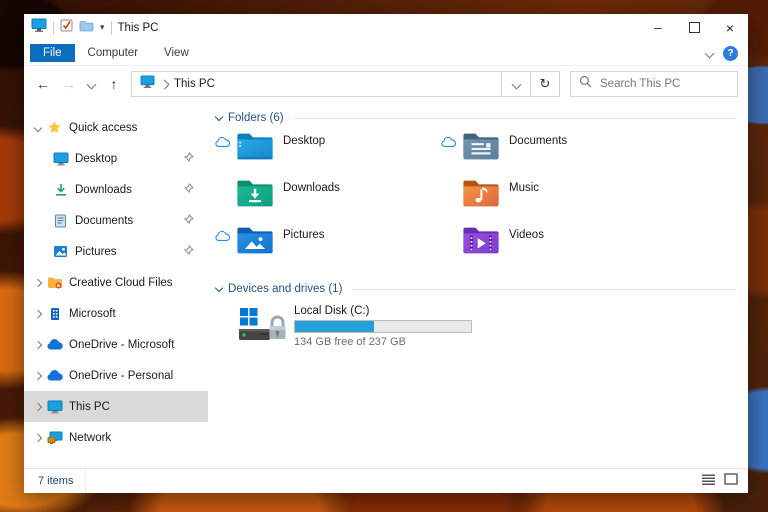 The width and height of the screenshot is (768, 512). Describe the element at coordinates (122, 344) in the screenshot. I see `sidebar-item-label: OneDrive - Microsoft` at that location.